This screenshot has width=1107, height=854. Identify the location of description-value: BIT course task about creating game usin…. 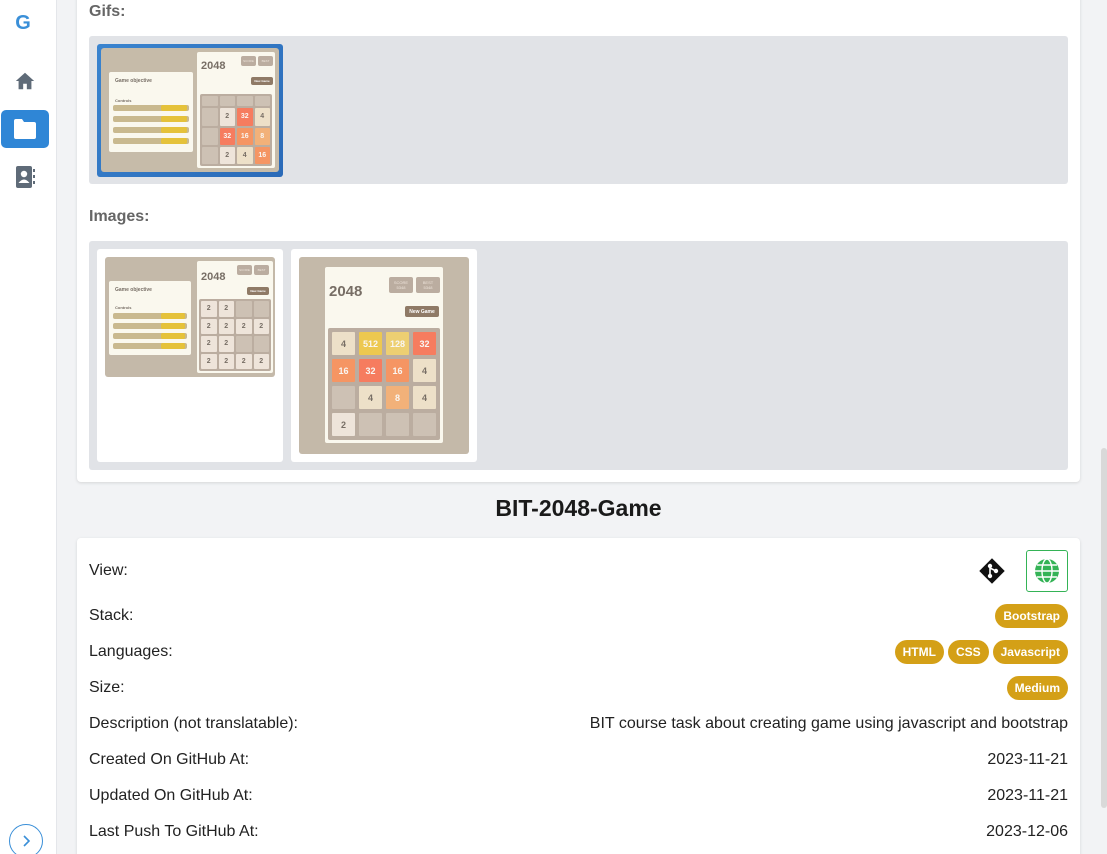
(828, 723).